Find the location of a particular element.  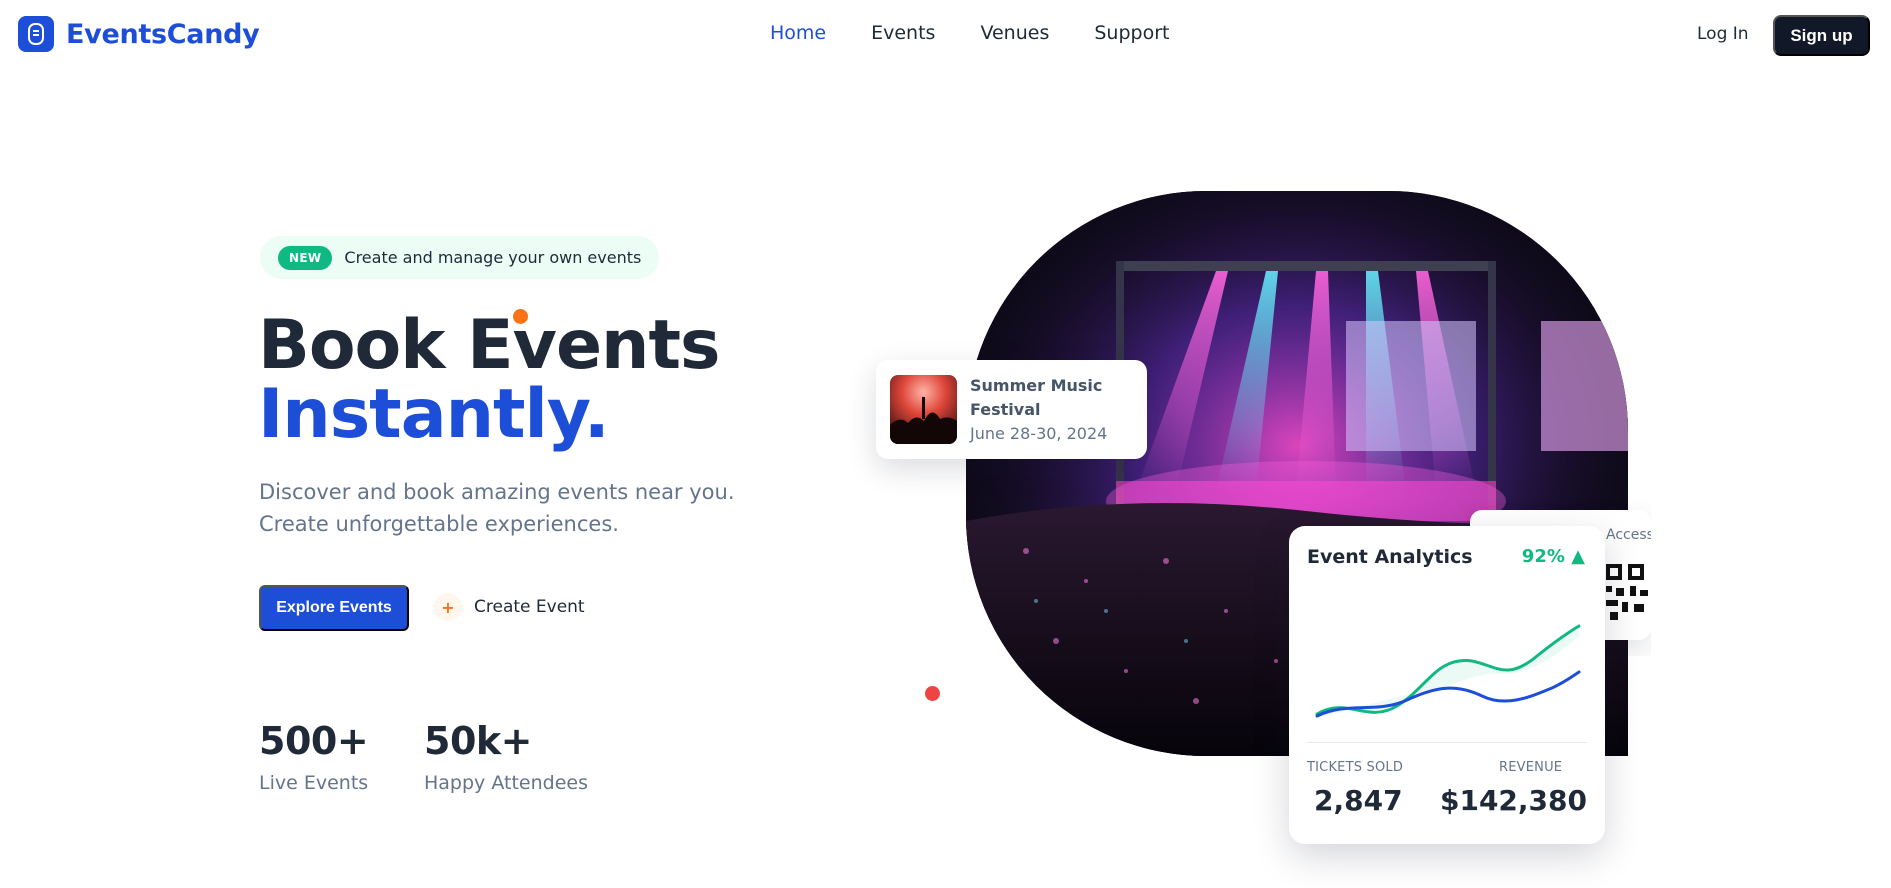

analytics-change-badge: 92% ▲ is located at coordinates (1553, 556).